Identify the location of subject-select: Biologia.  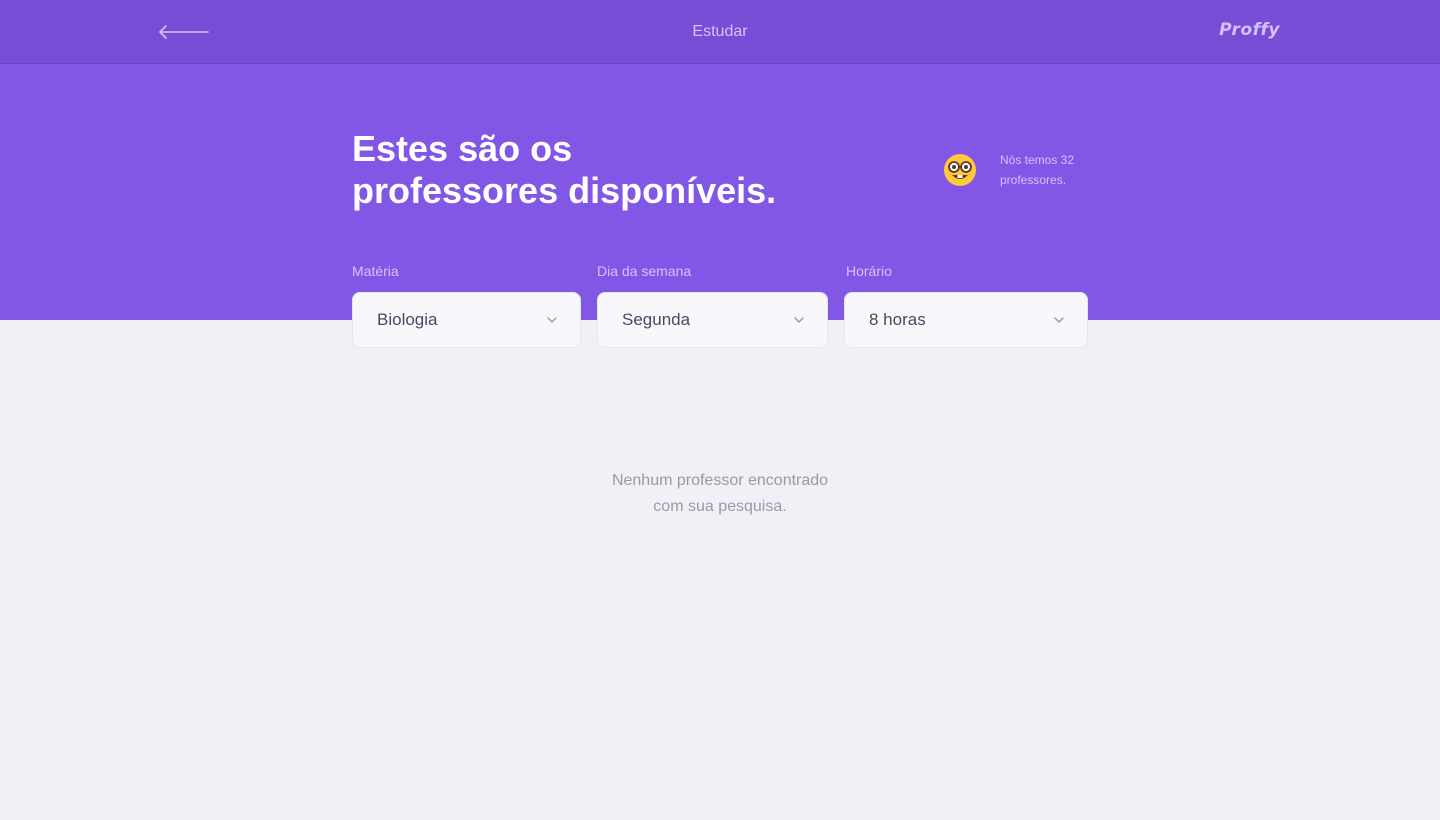
(466, 320).